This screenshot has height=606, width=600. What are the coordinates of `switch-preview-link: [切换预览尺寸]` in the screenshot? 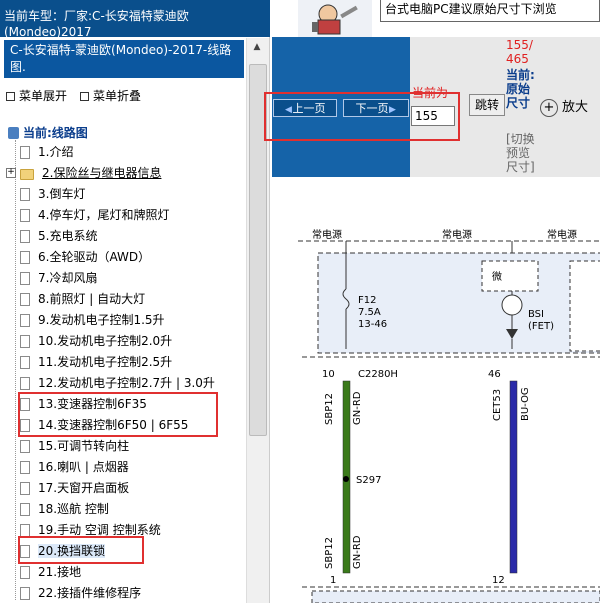 It's located at (523, 153).